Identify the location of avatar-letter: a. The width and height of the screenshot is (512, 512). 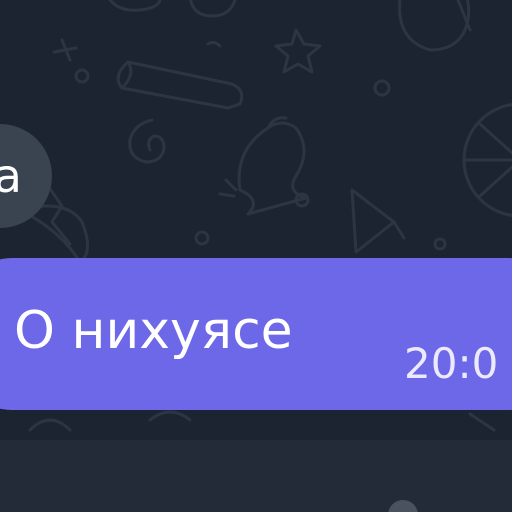
(11, 176).